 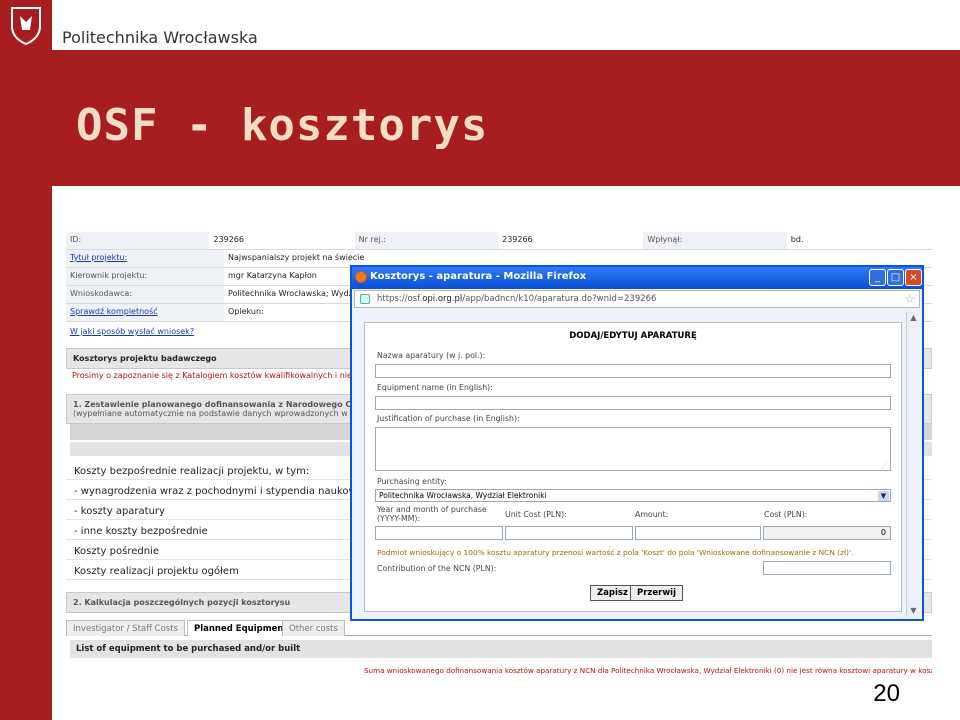 I want to click on applicant-label: Wnioskodawca:, so click(x=145, y=294).